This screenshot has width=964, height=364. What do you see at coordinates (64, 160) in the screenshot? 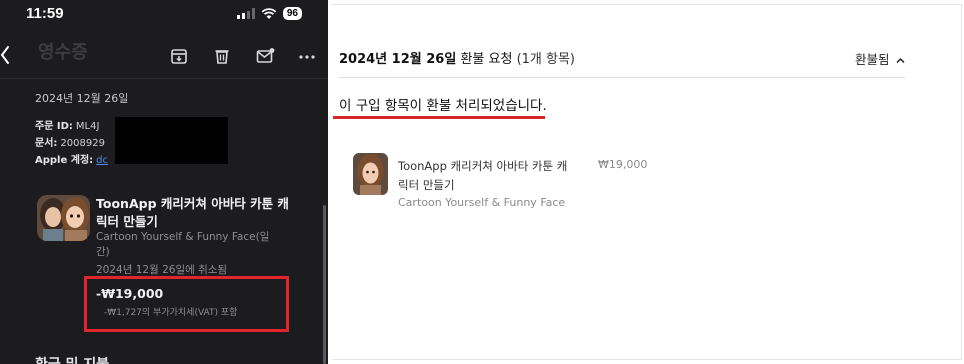
I see `apple-account-label: Apple 계정:` at bounding box center [64, 160].